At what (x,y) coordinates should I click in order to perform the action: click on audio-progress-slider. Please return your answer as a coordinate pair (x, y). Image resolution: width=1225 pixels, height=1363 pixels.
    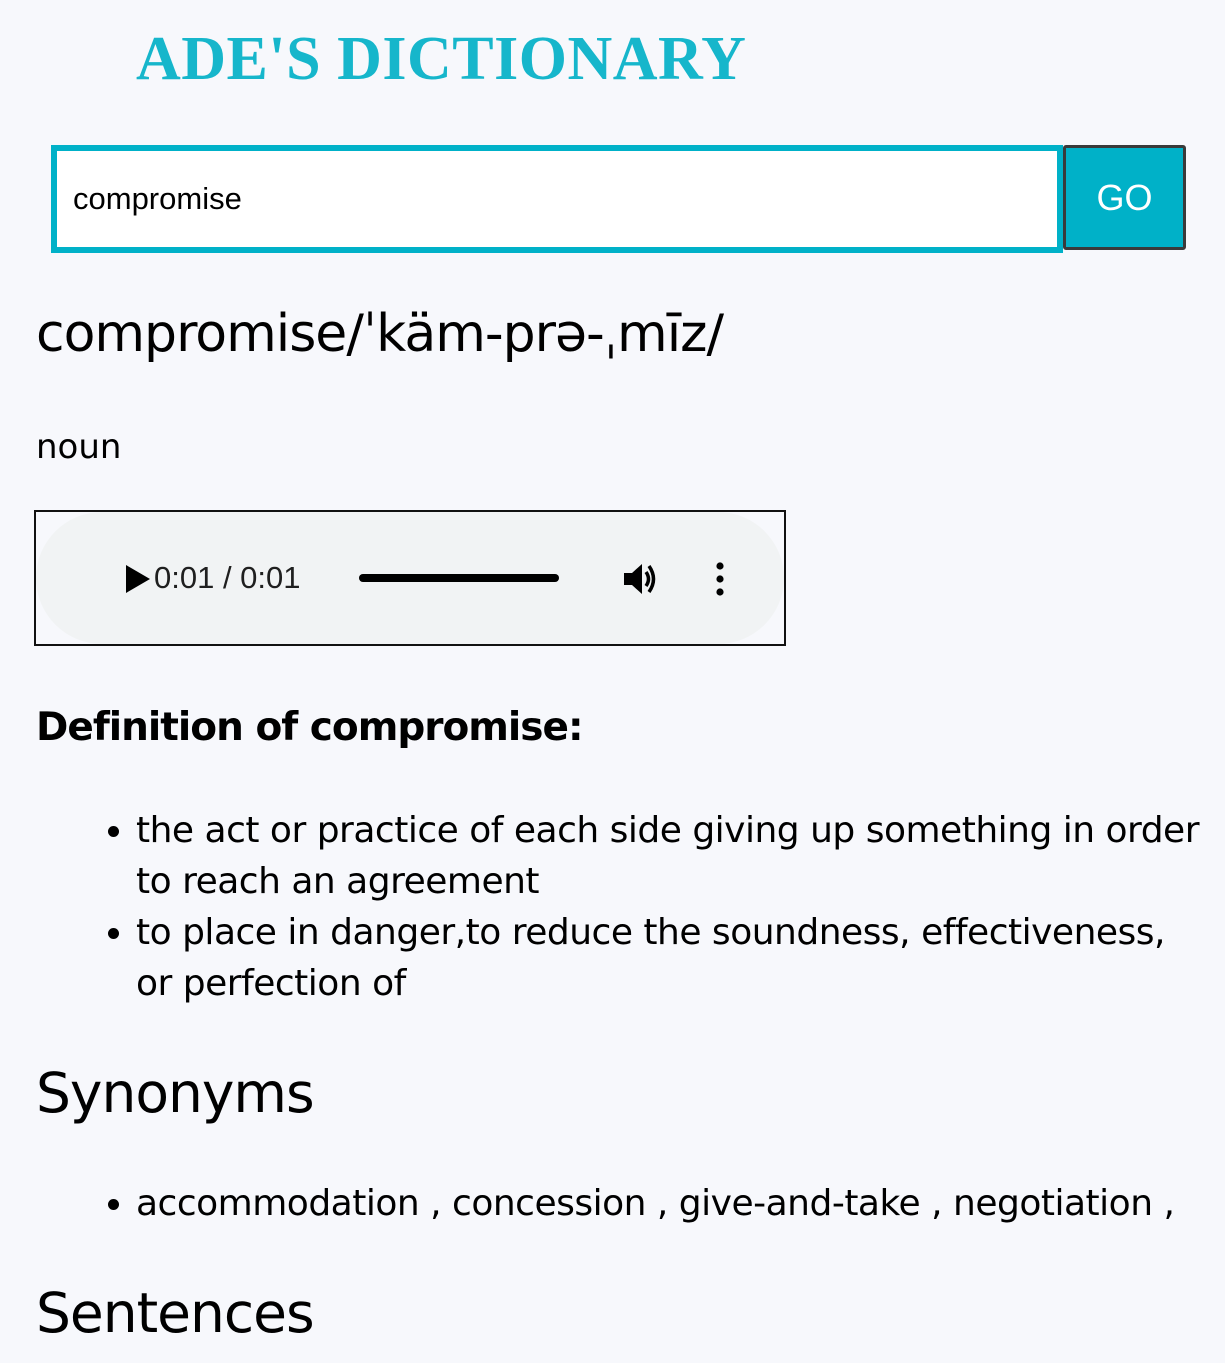
    Looking at the image, I should click on (459, 578).